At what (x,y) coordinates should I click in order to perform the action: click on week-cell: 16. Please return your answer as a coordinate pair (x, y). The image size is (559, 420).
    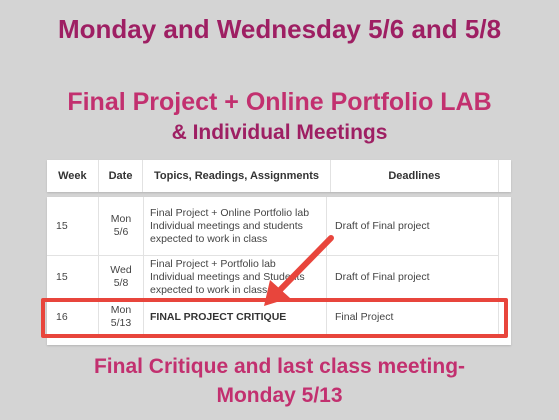
    Looking at the image, I should click on (73, 316).